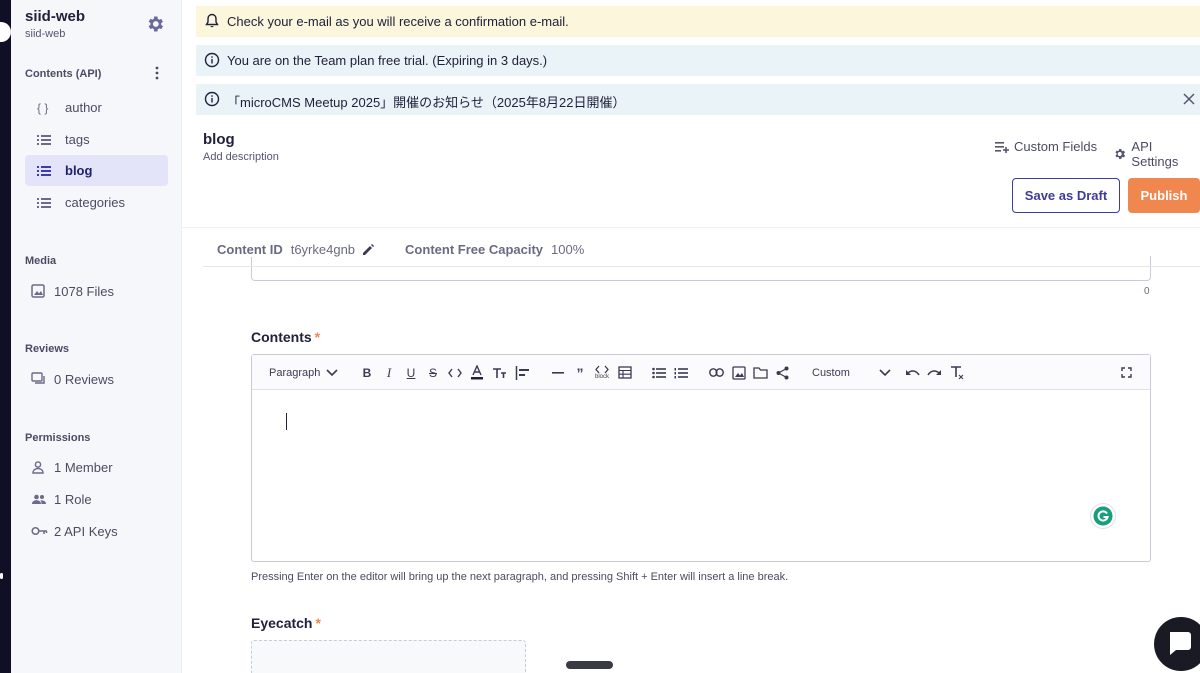 The image size is (1200, 673). Describe the element at coordinates (1180, 643) in the screenshot. I see `chat-bubble-icon` at that location.